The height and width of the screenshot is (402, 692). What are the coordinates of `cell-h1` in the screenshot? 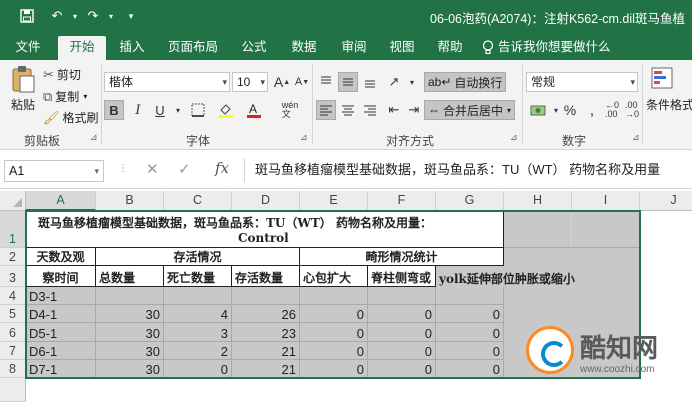 It's located at (538, 229).